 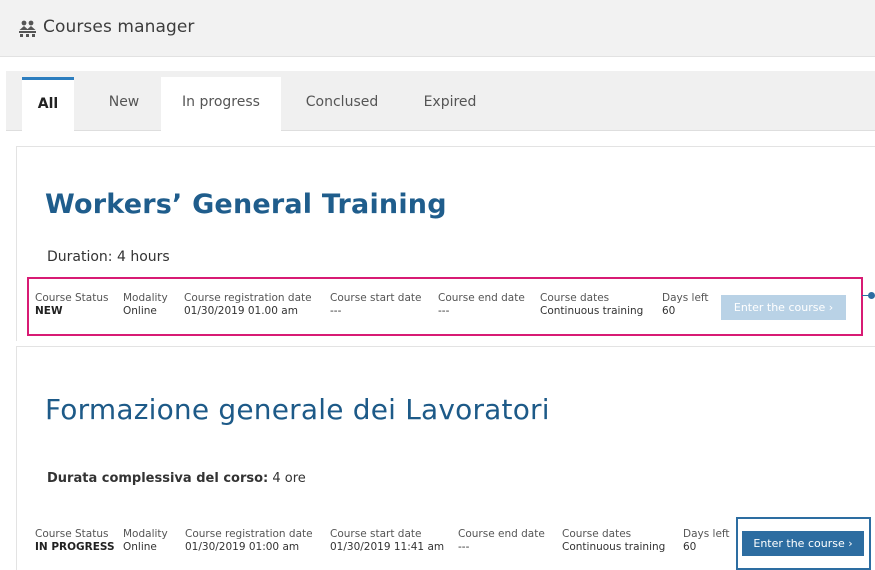 I want to click on duration-label: Durata complessiva del corso:, so click(x=158, y=478).